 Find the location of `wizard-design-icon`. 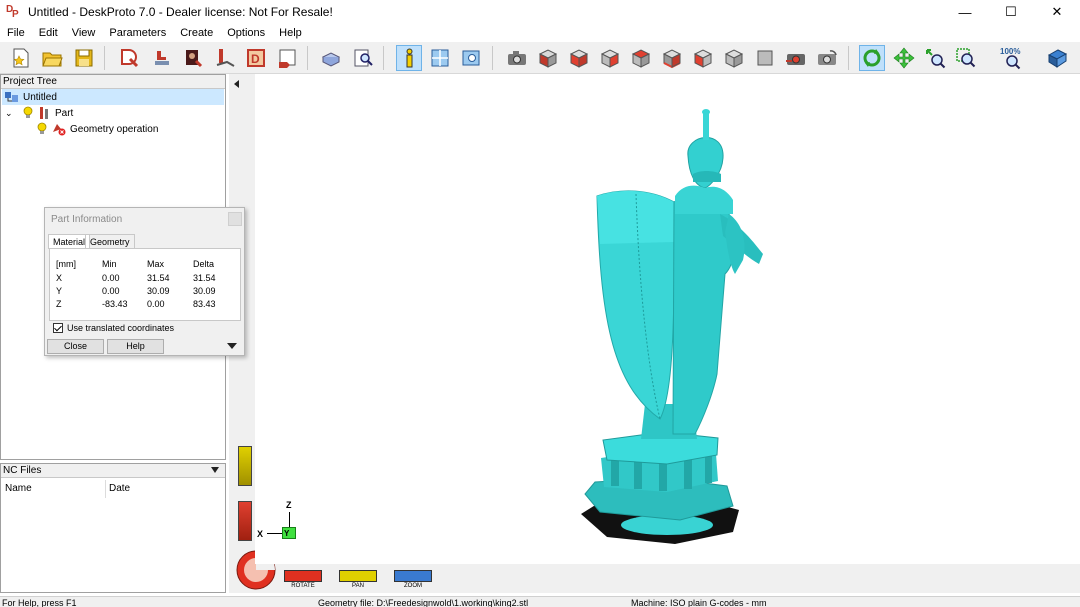

wizard-design-icon is located at coordinates (129, 58).